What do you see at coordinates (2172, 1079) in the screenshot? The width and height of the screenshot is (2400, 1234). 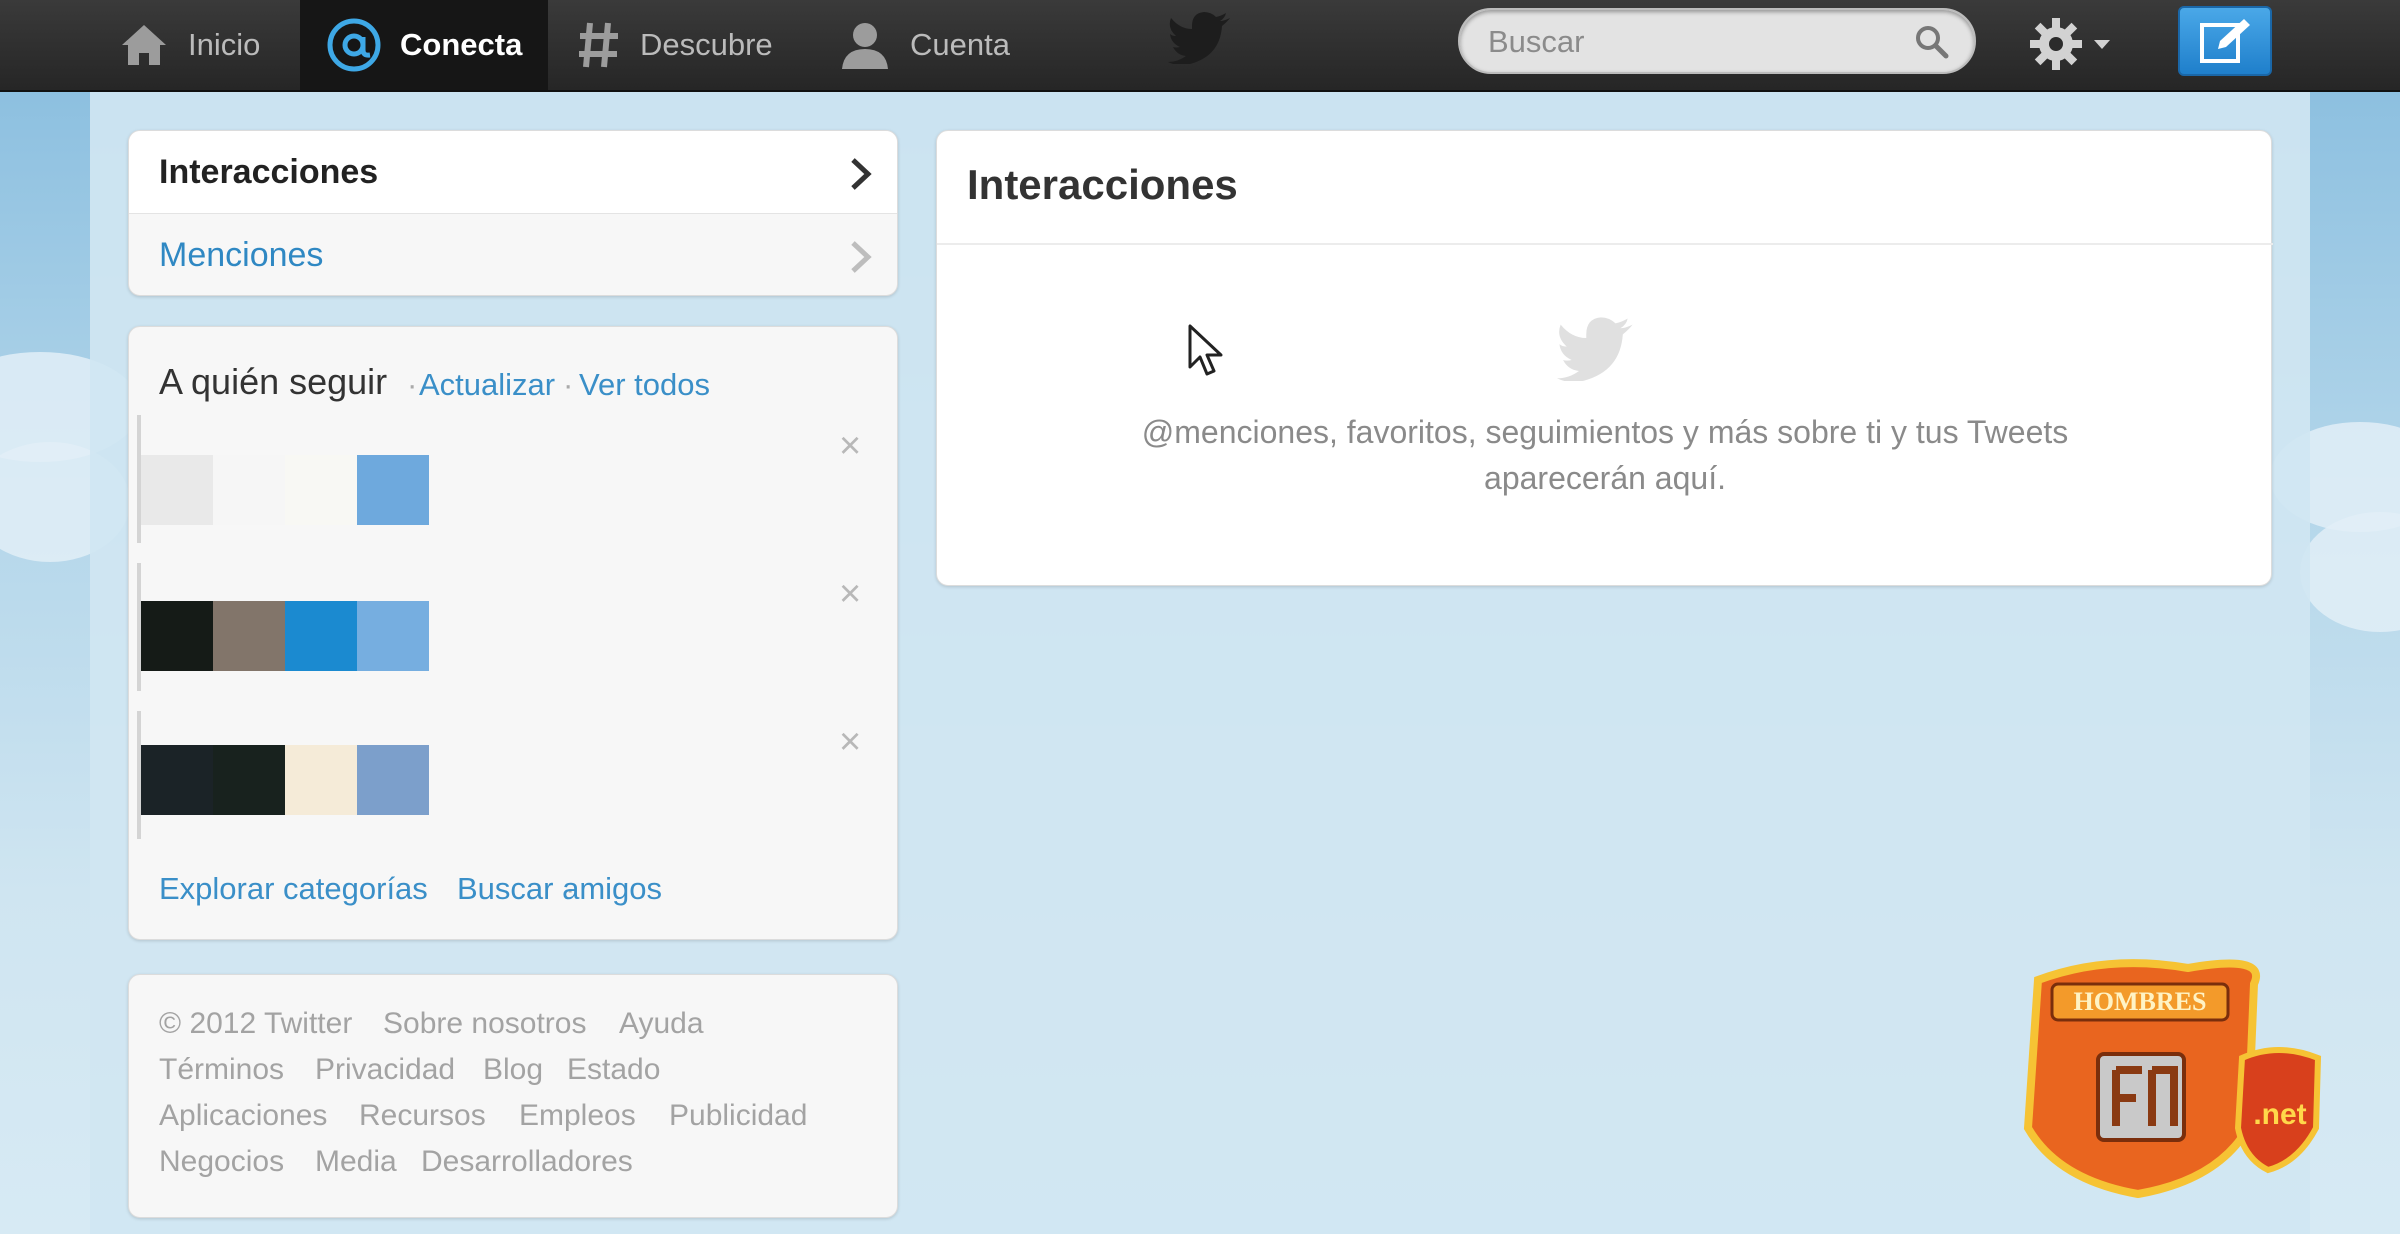 I see `watermark-logo: HOMBRES .net` at bounding box center [2172, 1079].